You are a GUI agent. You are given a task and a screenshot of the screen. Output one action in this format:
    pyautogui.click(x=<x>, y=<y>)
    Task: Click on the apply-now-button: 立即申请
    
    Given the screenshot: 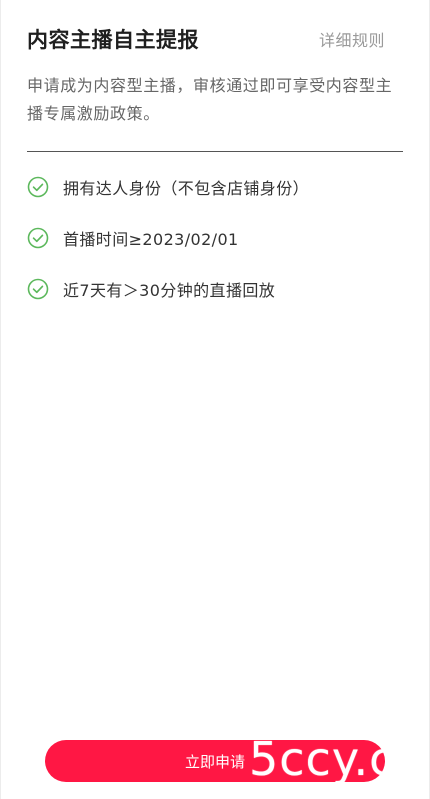 What is the action you would take?
    pyautogui.click(x=215, y=761)
    